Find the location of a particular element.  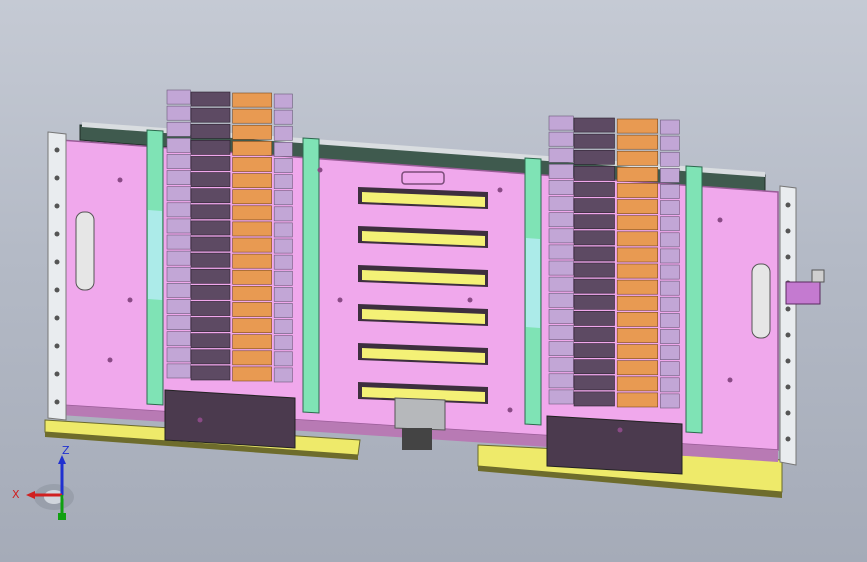

side-sensor-cap is located at coordinates (818, 276).